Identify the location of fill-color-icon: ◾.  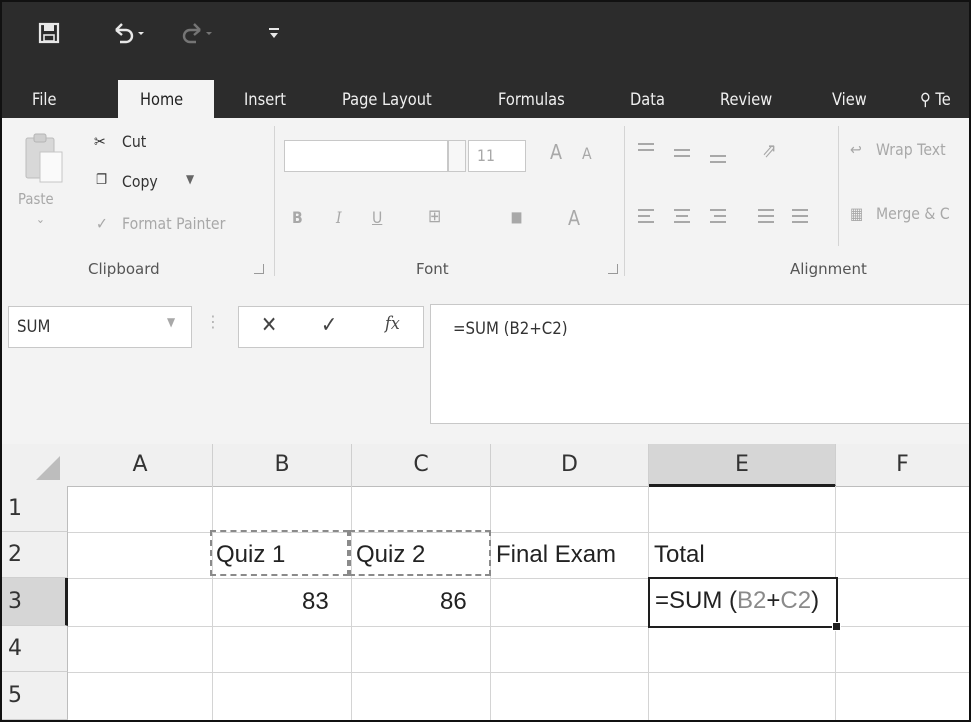
(516, 216).